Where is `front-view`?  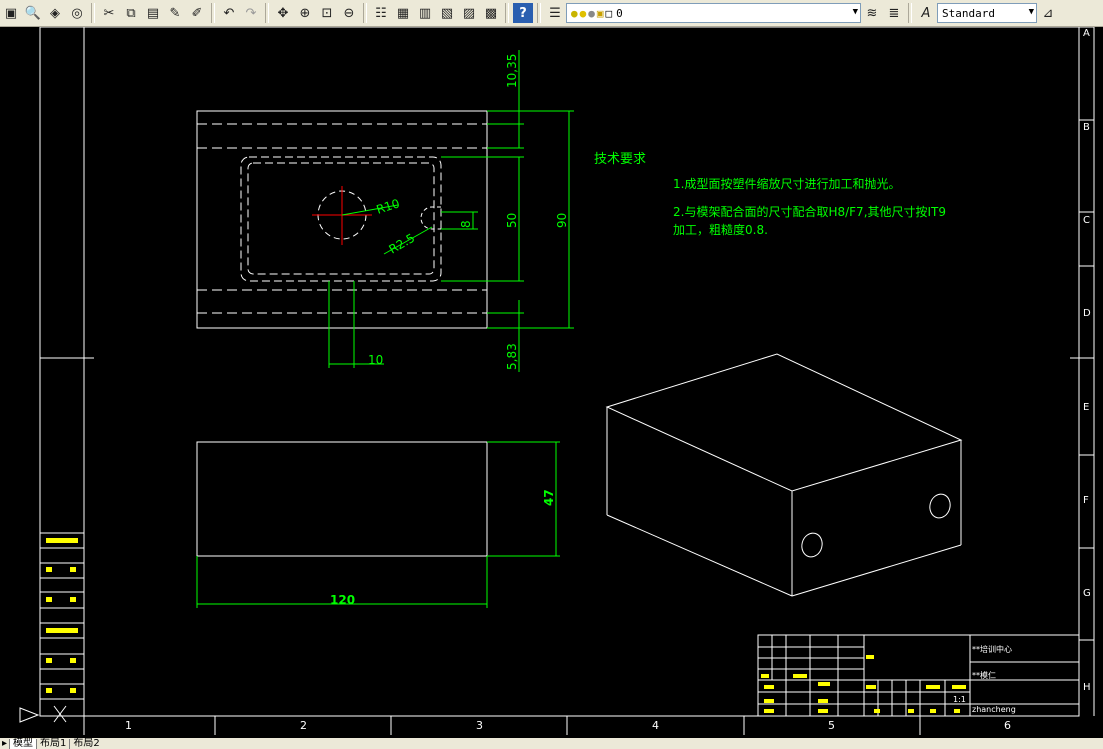 front-view is located at coordinates (342, 499).